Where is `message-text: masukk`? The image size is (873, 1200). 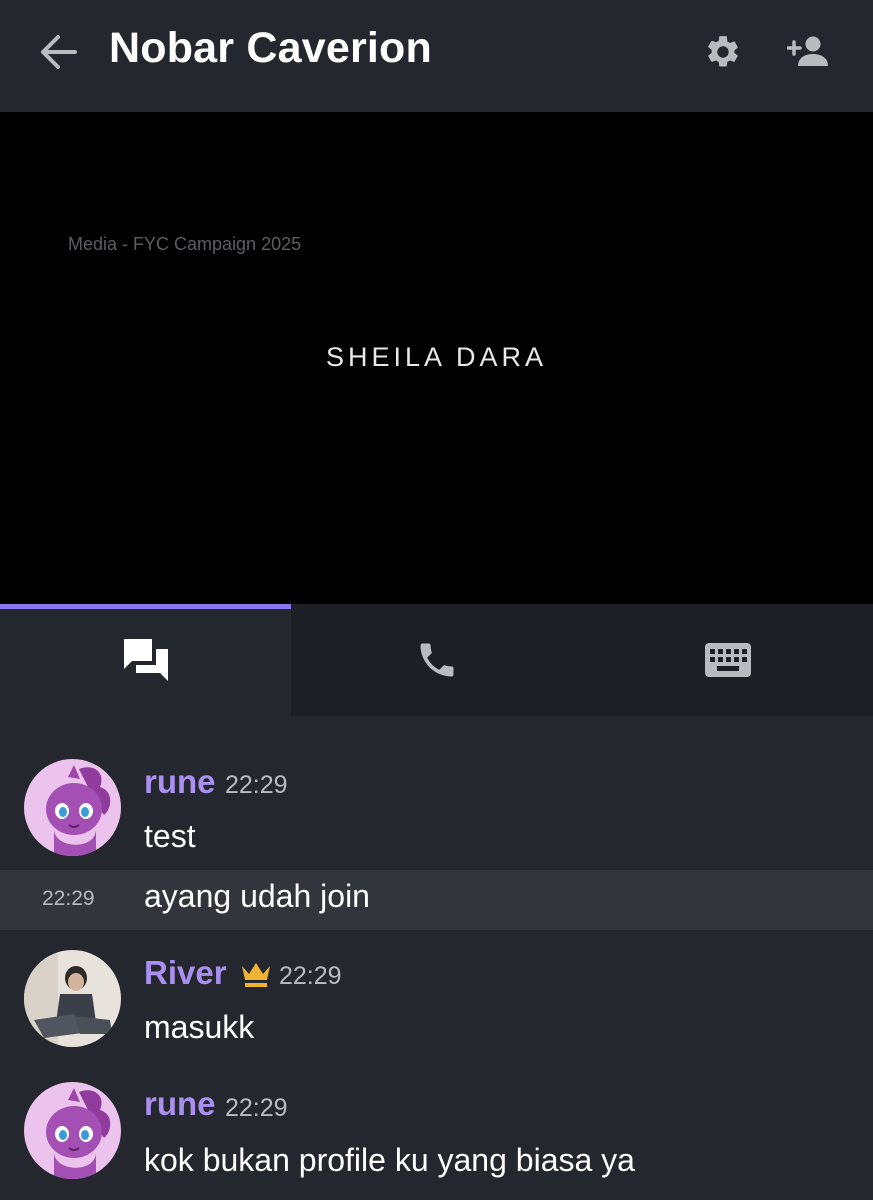 message-text: masukk is located at coordinates (199, 1027).